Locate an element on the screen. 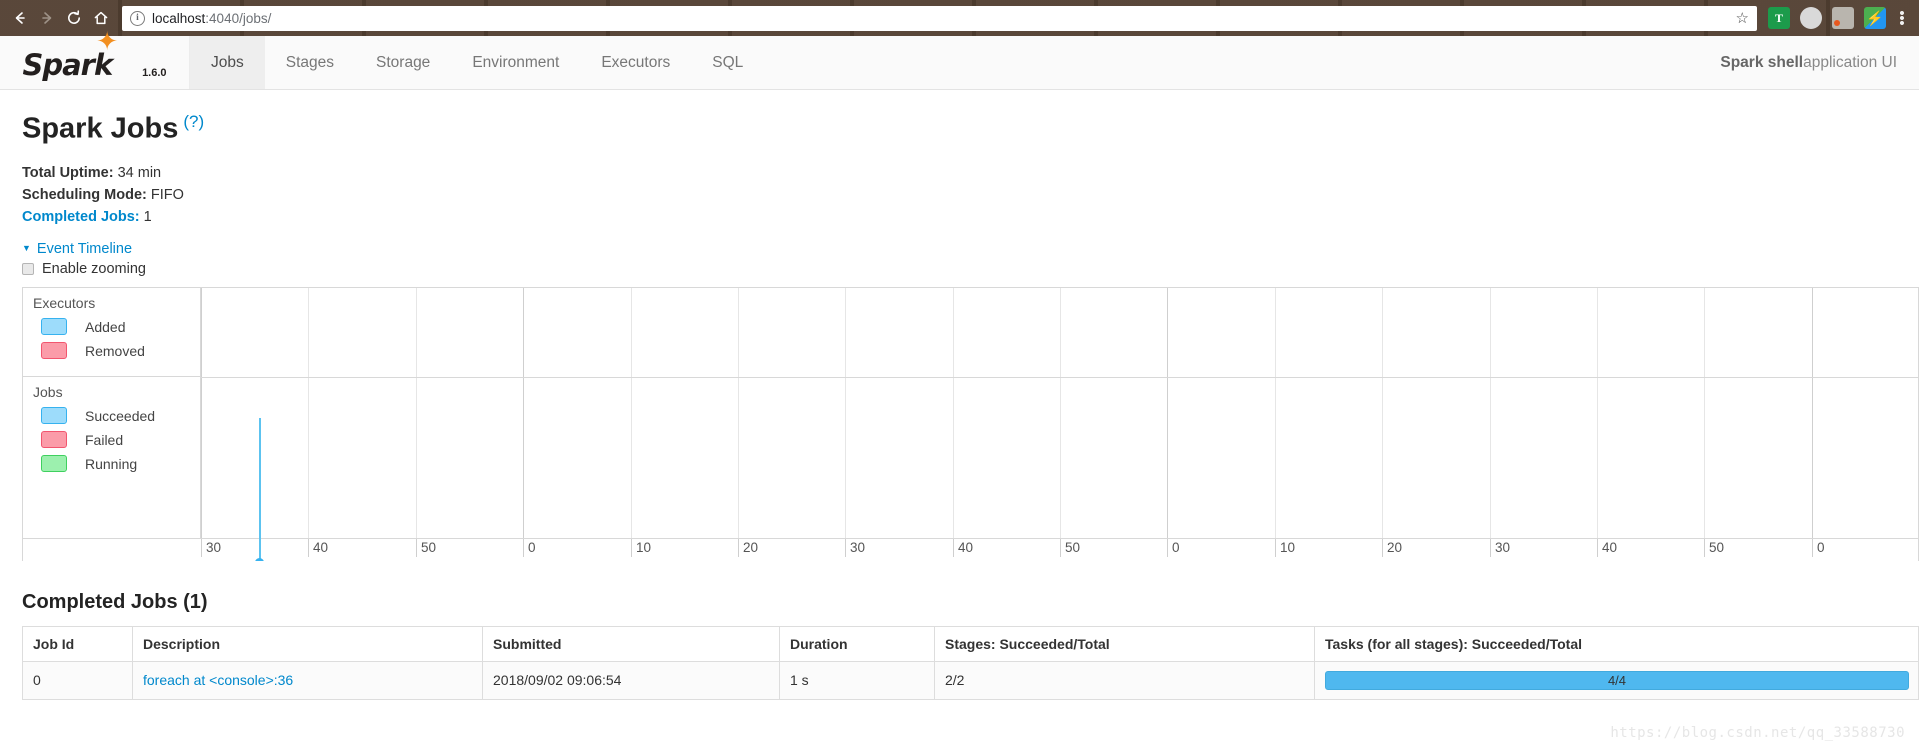 Image resolution: width=1919 pixels, height=747 pixels. spark-logo: Spark ✦ 1.6.0 is located at coordinates (95, 58).